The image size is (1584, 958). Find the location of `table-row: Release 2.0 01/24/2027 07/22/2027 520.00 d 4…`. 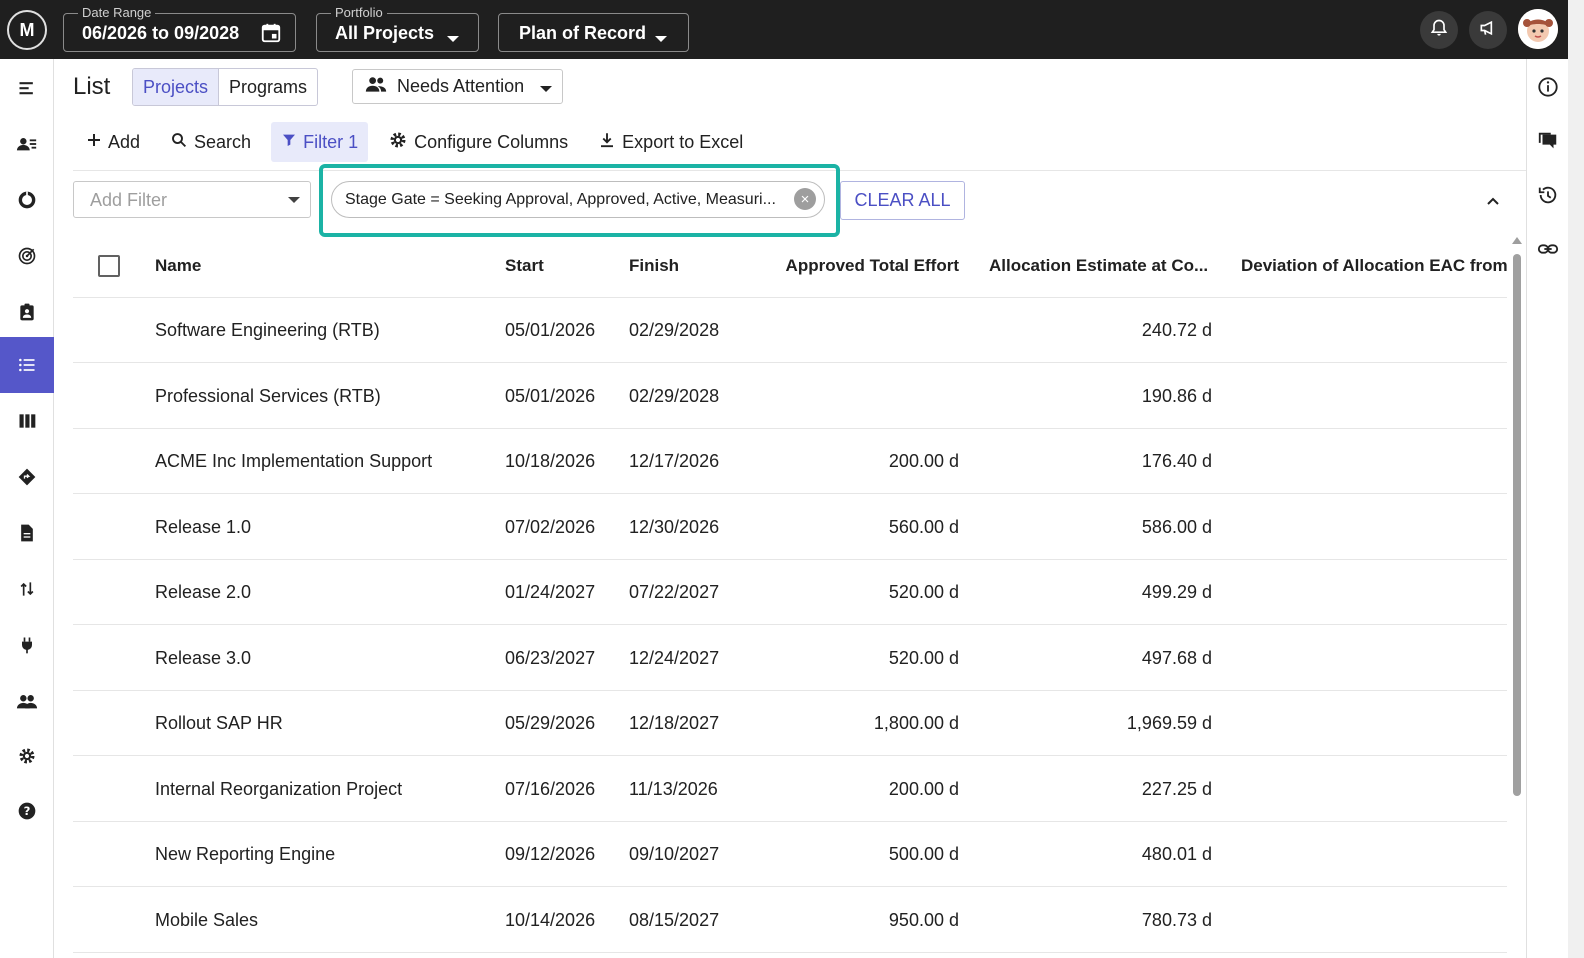

table-row: Release 2.0 01/24/2027 07/22/2027 520.00 d 4… is located at coordinates (790, 592).